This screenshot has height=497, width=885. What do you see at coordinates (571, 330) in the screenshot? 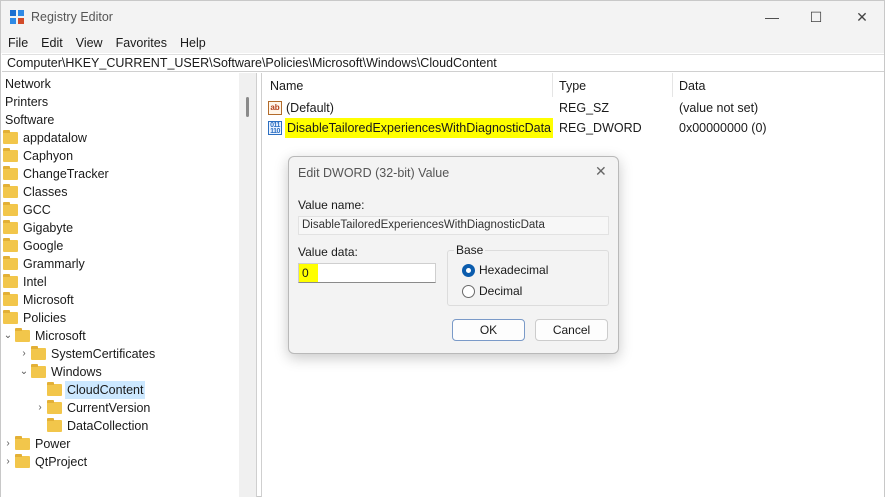
I see `cancel-button: Cancel` at bounding box center [571, 330].